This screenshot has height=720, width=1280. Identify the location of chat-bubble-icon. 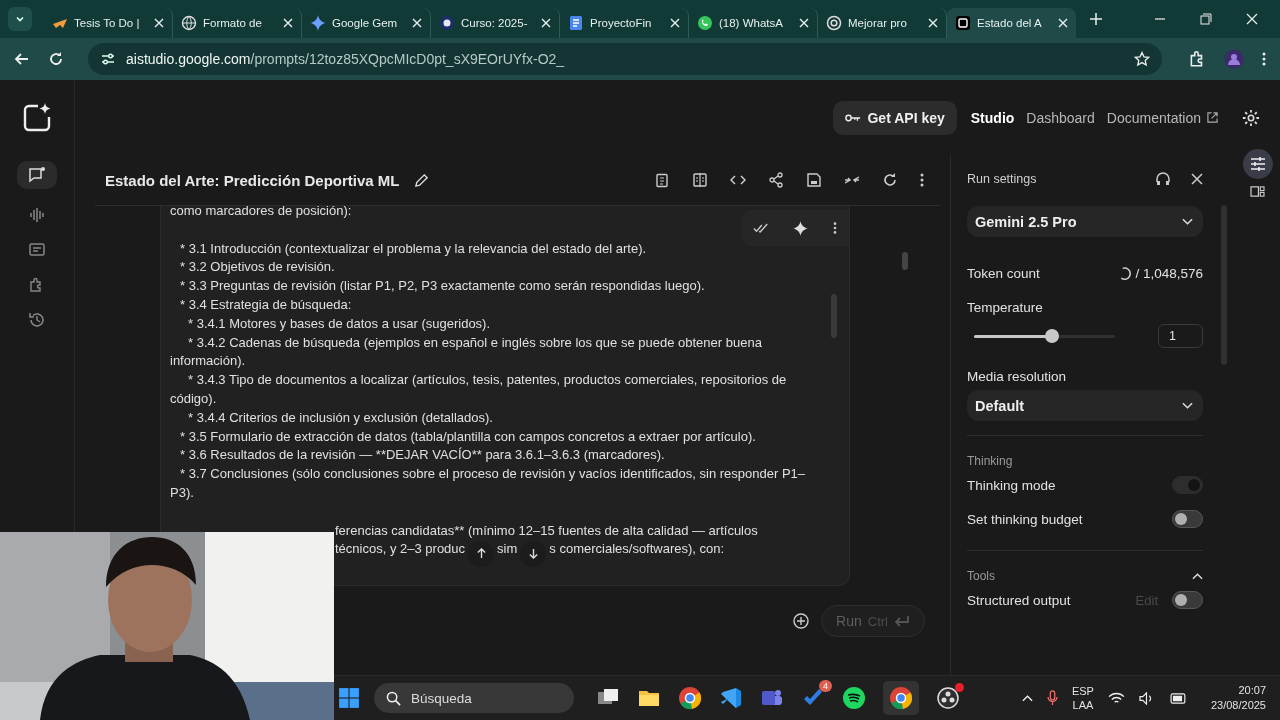
(705, 23).